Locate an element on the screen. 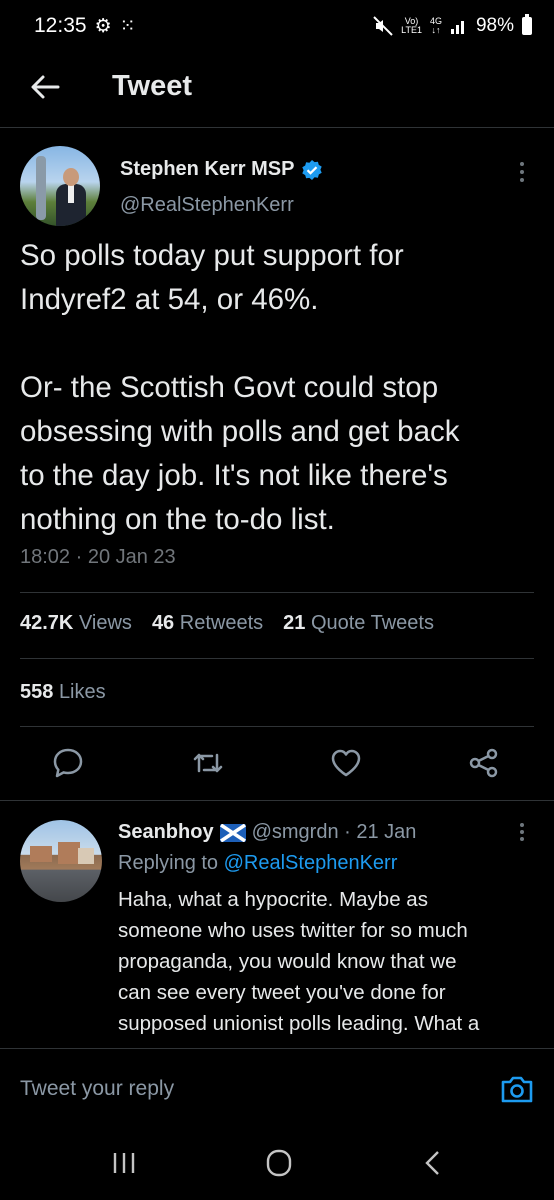 The width and height of the screenshot is (554, 1200). lte-label: LTE1 is located at coordinates (411, 30).